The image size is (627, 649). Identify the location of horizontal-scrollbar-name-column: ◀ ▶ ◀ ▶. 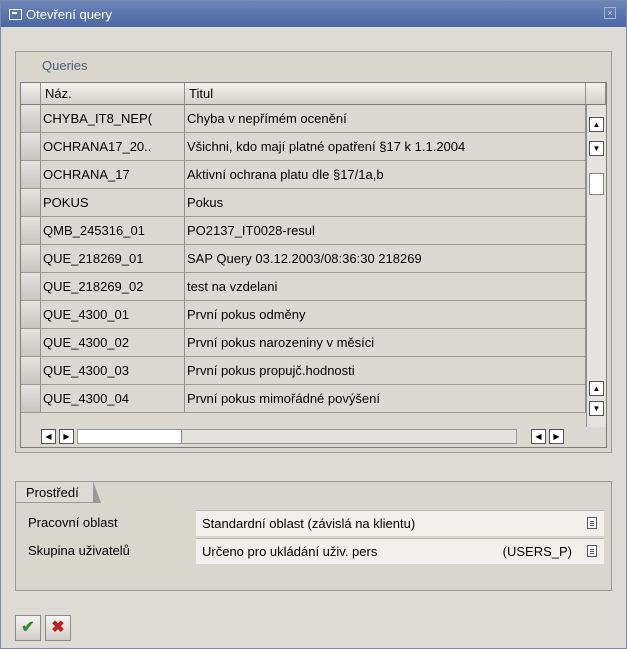
(313, 437).